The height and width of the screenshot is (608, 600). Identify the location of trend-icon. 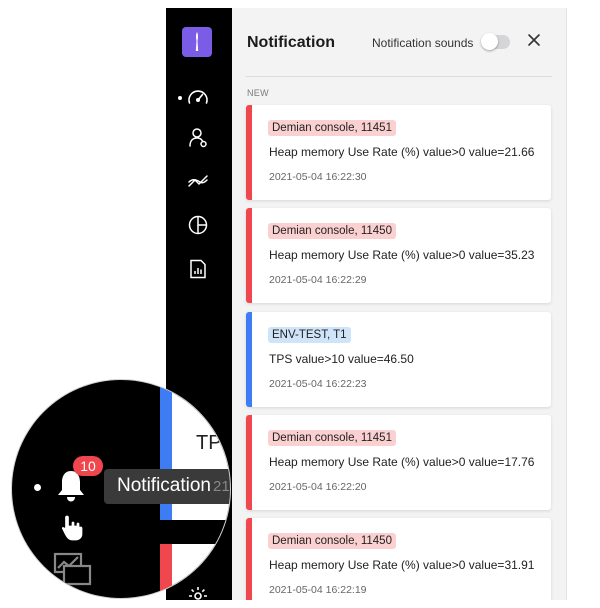
(198, 181).